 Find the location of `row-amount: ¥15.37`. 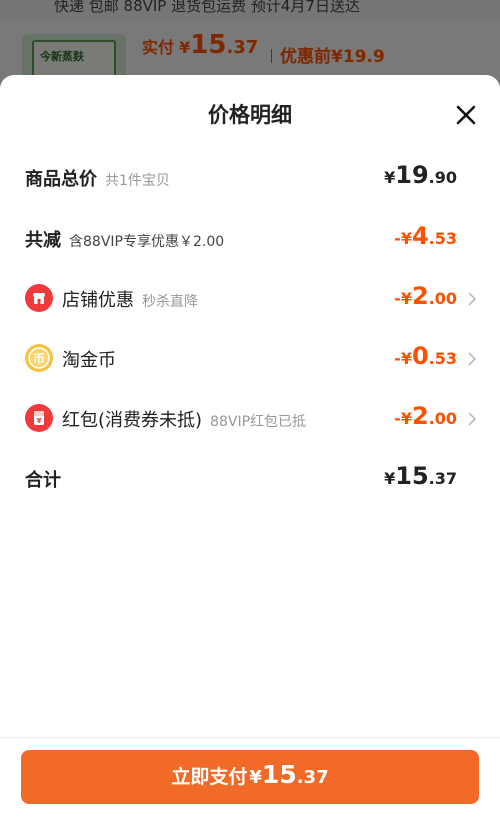

row-amount: ¥15.37 is located at coordinates (420, 476).